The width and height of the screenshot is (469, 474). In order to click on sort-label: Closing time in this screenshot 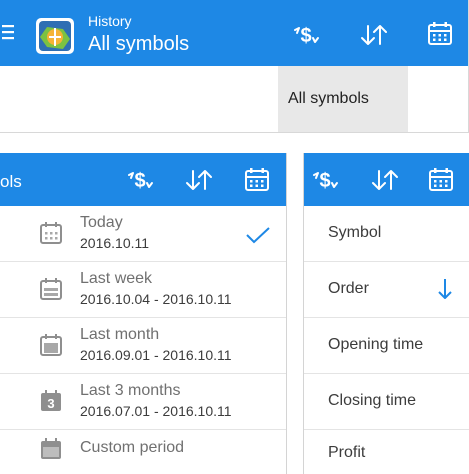, I will do `click(372, 400)`.